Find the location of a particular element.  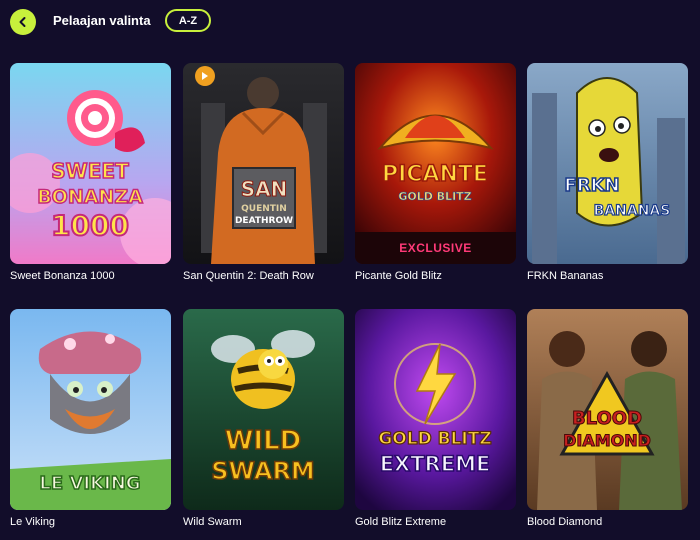

logo-line: 1000 is located at coordinates (90, 225).